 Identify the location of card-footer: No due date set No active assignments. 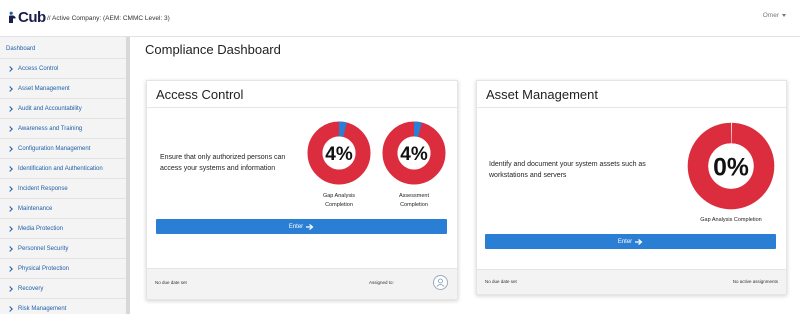
(631, 281).